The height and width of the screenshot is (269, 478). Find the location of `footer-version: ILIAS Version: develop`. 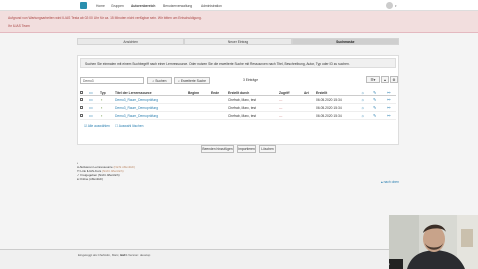

footer-version: ILIAS Version: develop is located at coordinates (135, 255).